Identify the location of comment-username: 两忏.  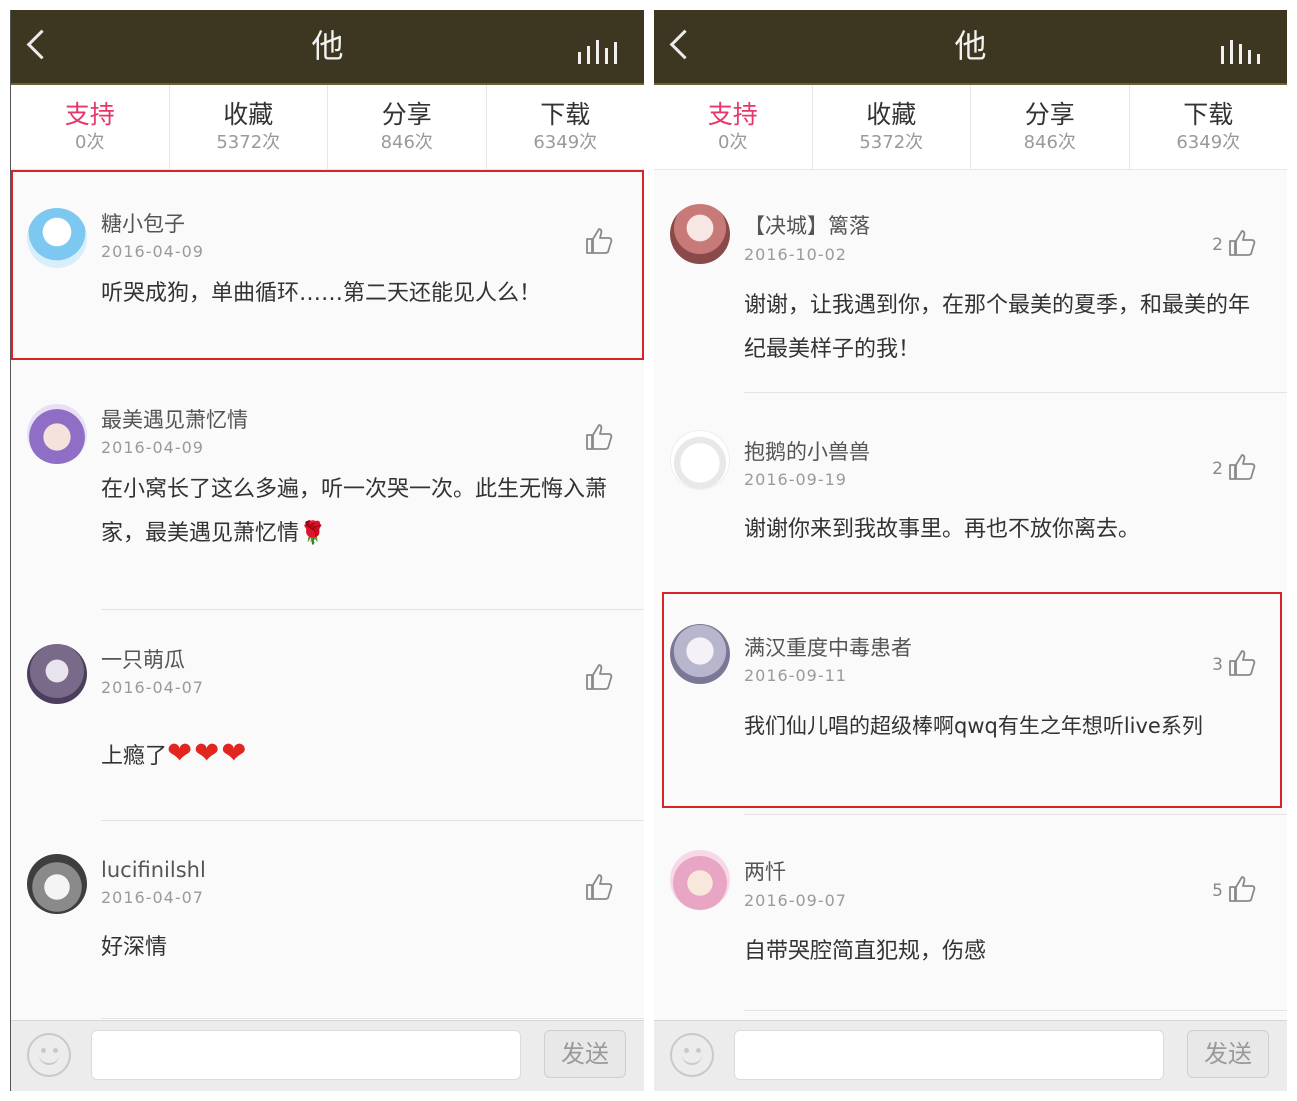
(765, 872).